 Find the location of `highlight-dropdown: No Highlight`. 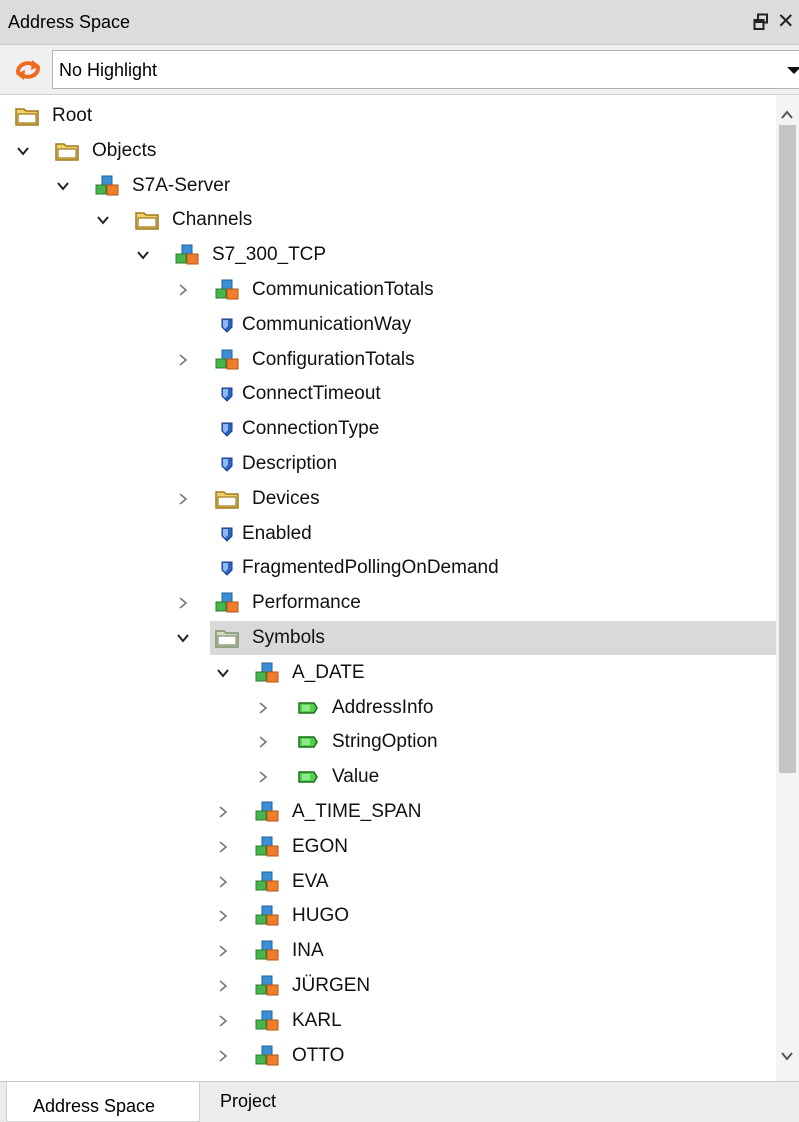

highlight-dropdown: No Highlight is located at coordinates (425, 69).